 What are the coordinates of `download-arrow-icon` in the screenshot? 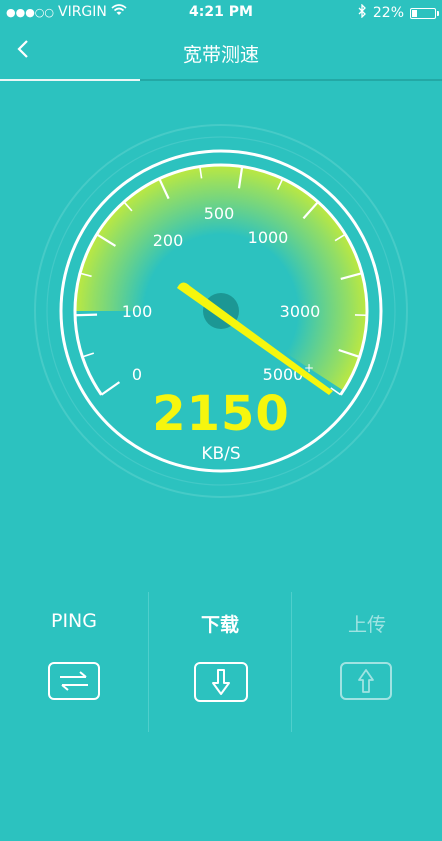 It's located at (221, 682).